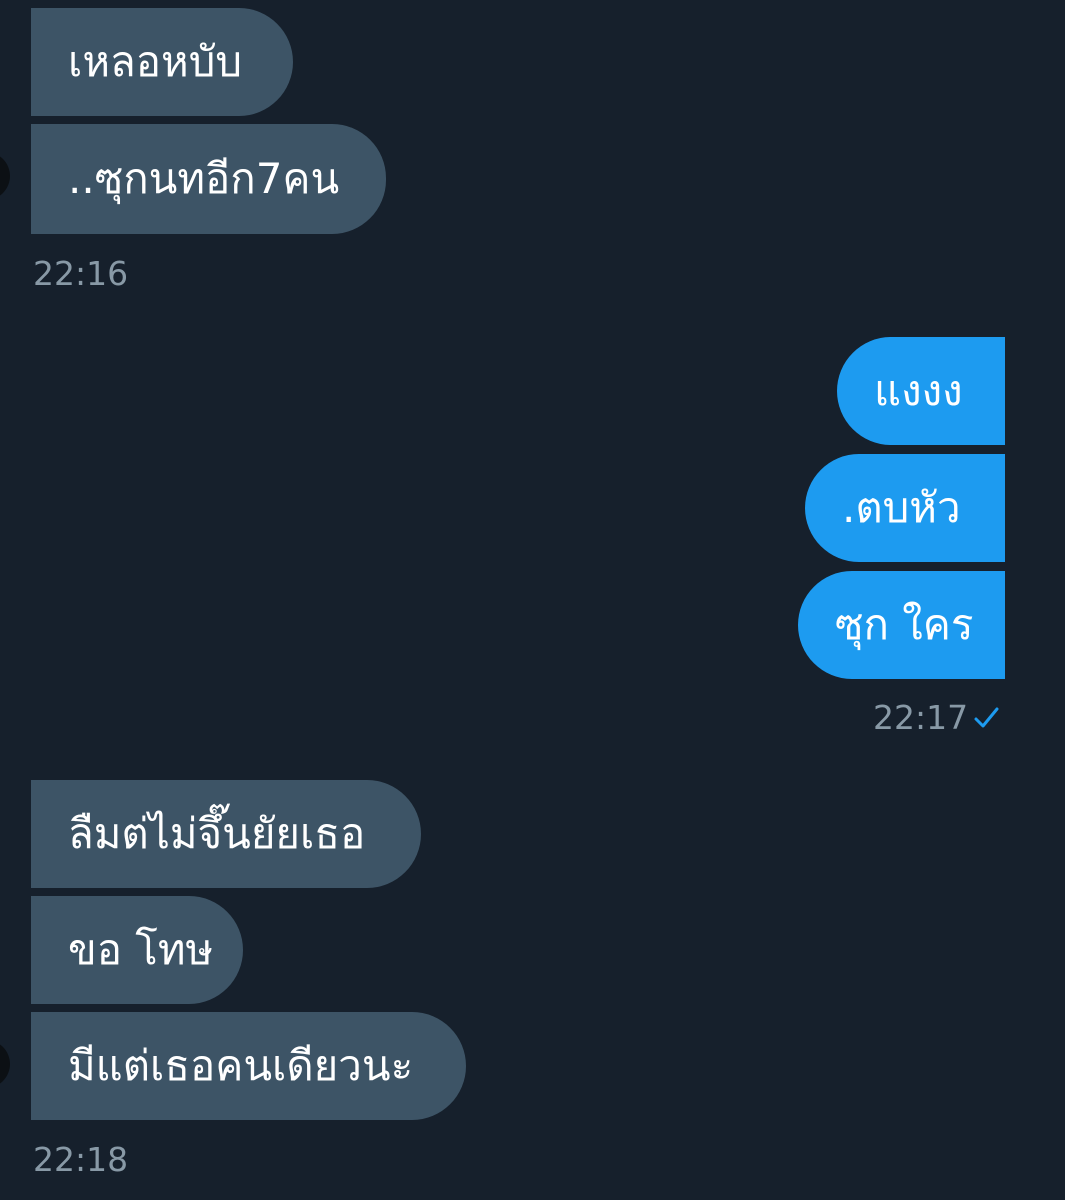 The image size is (1065, 1200). I want to click on incoming-message-bubble: ขอ โทษ, so click(137, 950).